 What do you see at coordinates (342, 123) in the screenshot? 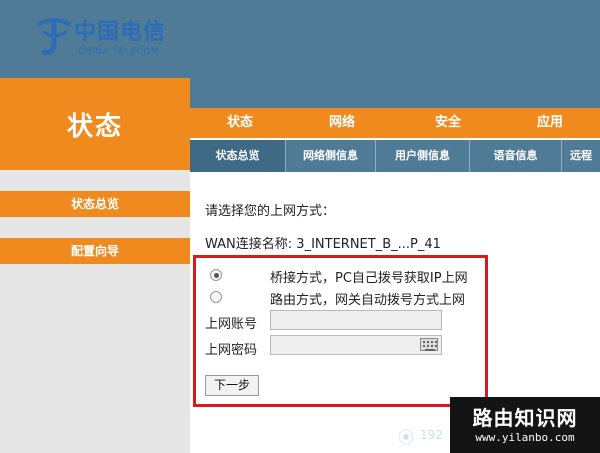
I see `nav-tab-network: 网络` at bounding box center [342, 123].